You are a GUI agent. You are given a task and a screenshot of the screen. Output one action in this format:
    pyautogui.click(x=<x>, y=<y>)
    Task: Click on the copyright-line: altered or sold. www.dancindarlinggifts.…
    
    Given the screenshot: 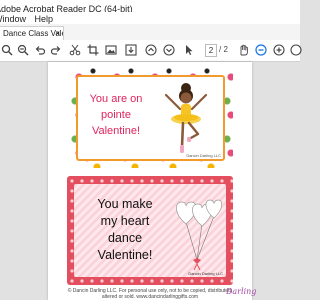 What is the action you would take?
    pyautogui.click(x=150, y=297)
    